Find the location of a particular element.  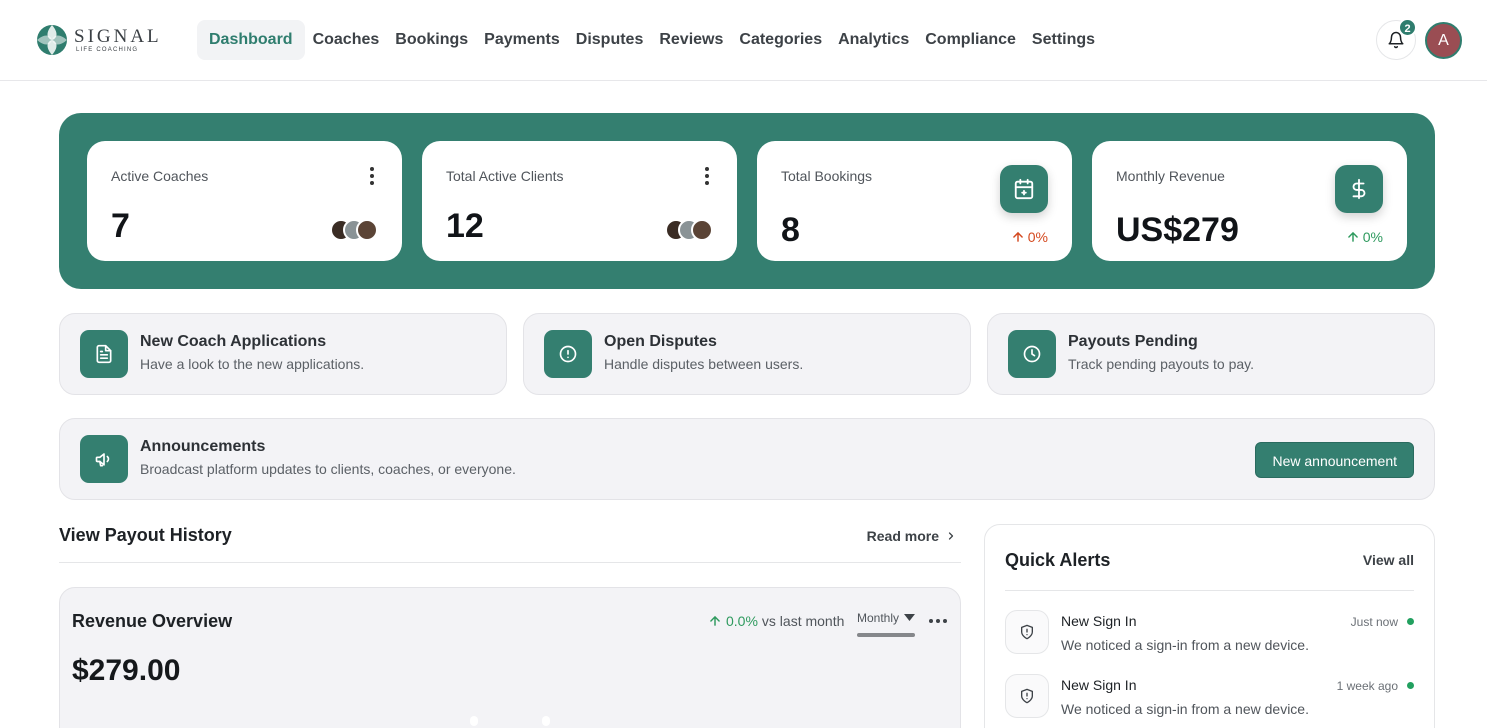

action-title: Open Disputes is located at coordinates (660, 341).